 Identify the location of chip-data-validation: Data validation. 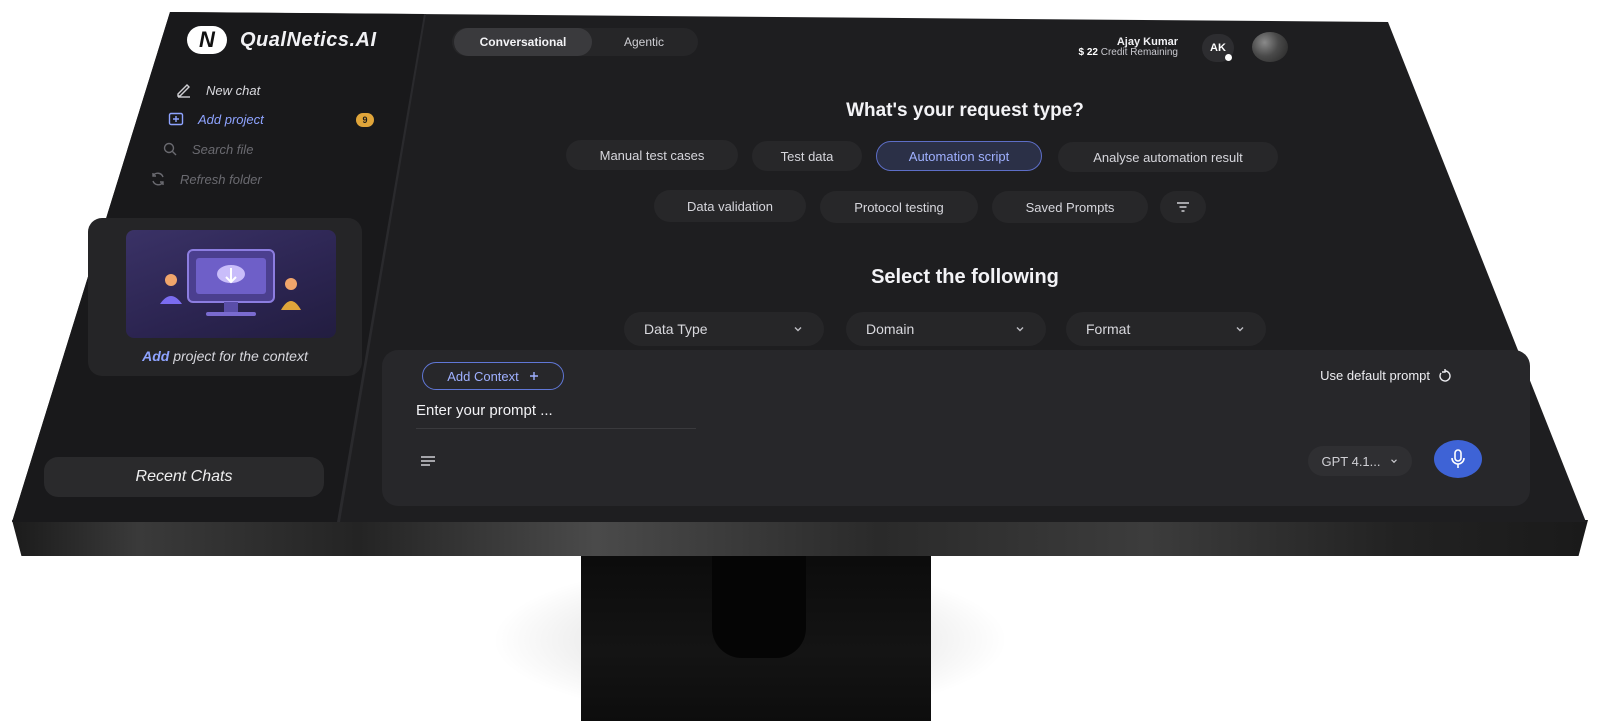
(730, 206).